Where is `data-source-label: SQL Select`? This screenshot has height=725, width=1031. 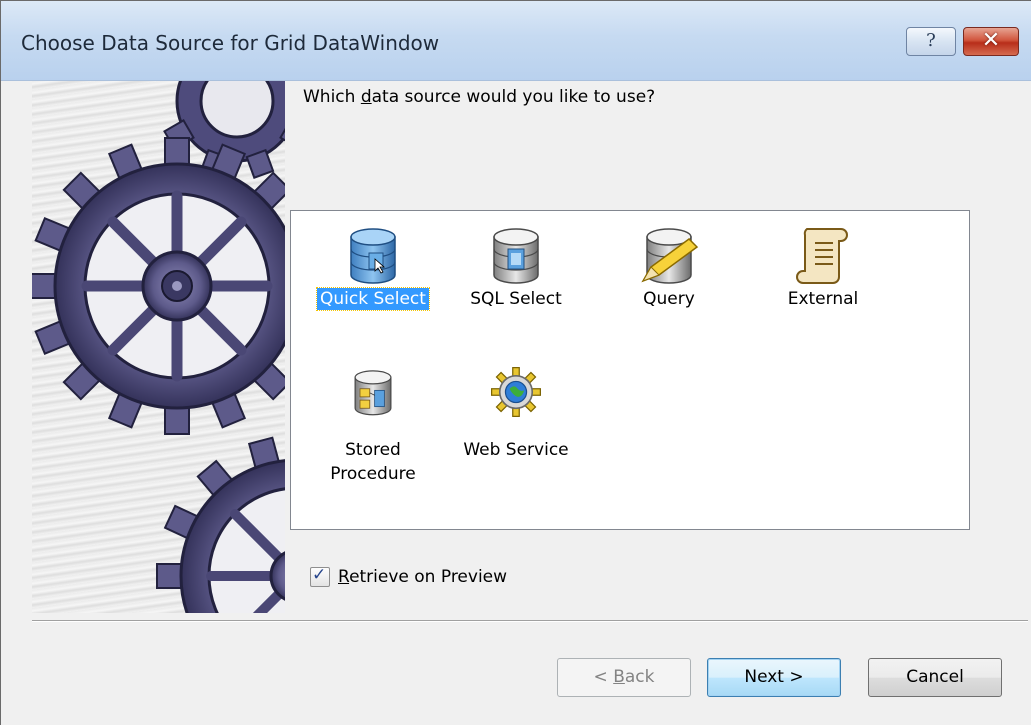
data-source-label: SQL Select is located at coordinates (516, 299).